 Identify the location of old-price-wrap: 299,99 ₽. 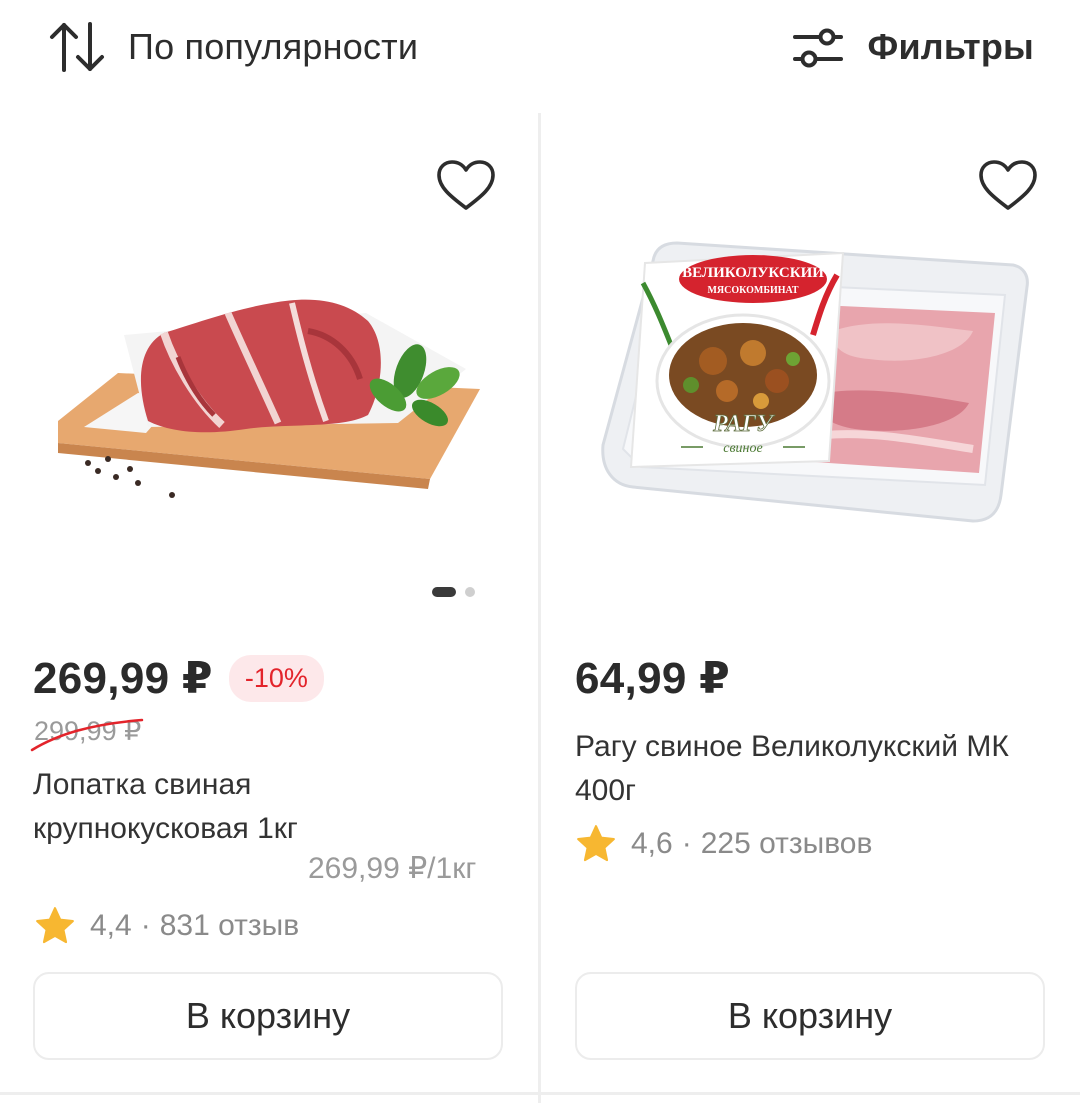
(87, 734).